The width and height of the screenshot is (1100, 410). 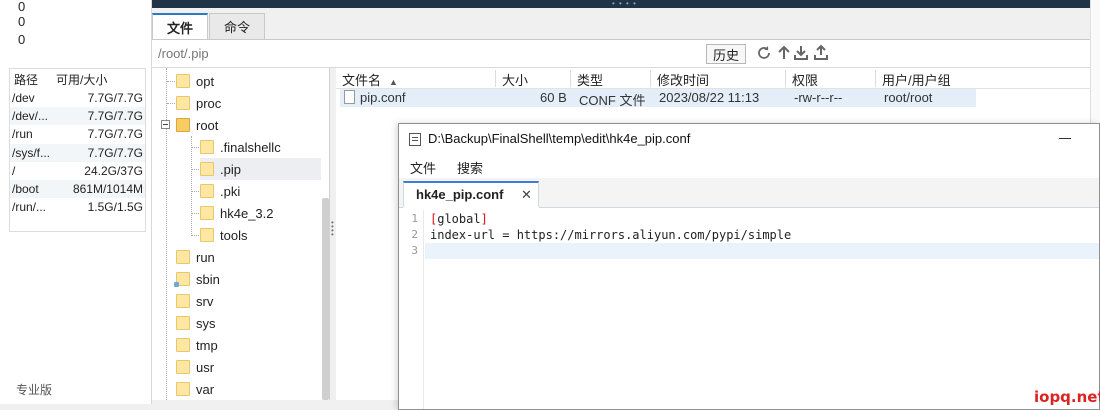 What do you see at coordinates (325, 299) in the screenshot?
I see `tree-scrollbar` at bounding box center [325, 299].